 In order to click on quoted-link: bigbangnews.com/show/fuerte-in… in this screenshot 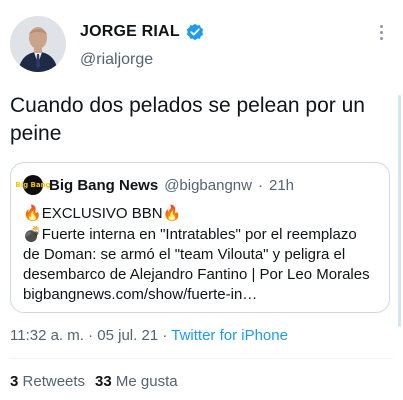, I will do `click(140, 294)`.